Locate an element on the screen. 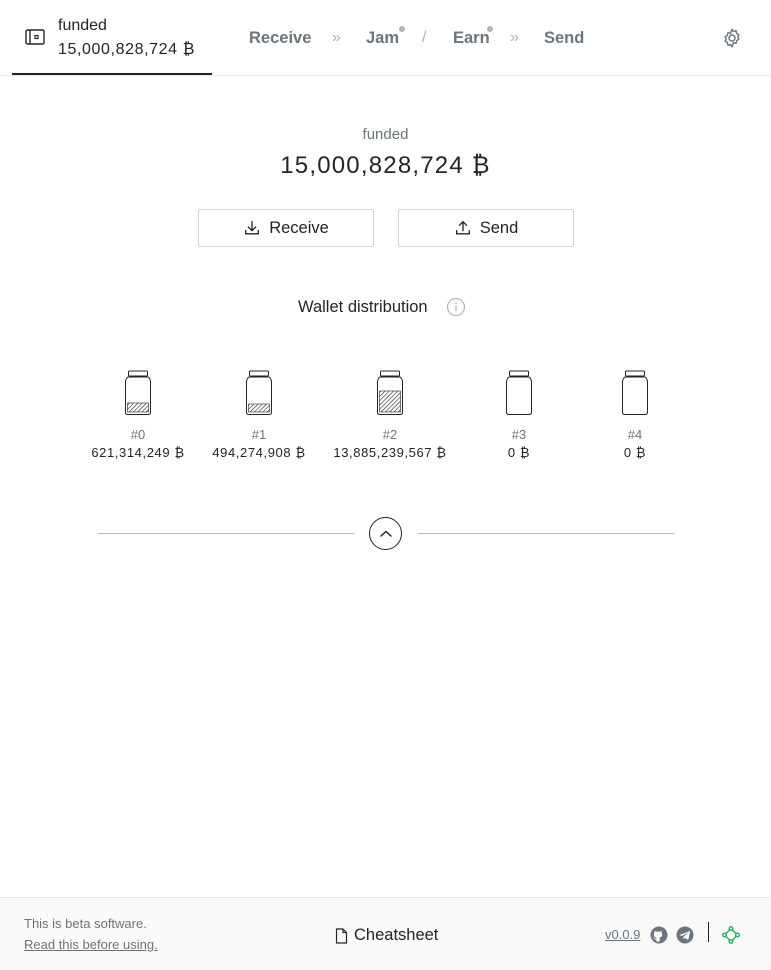 This screenshot has width=771, height=970. jar-index: #4 is located at coordinates (635, 434).